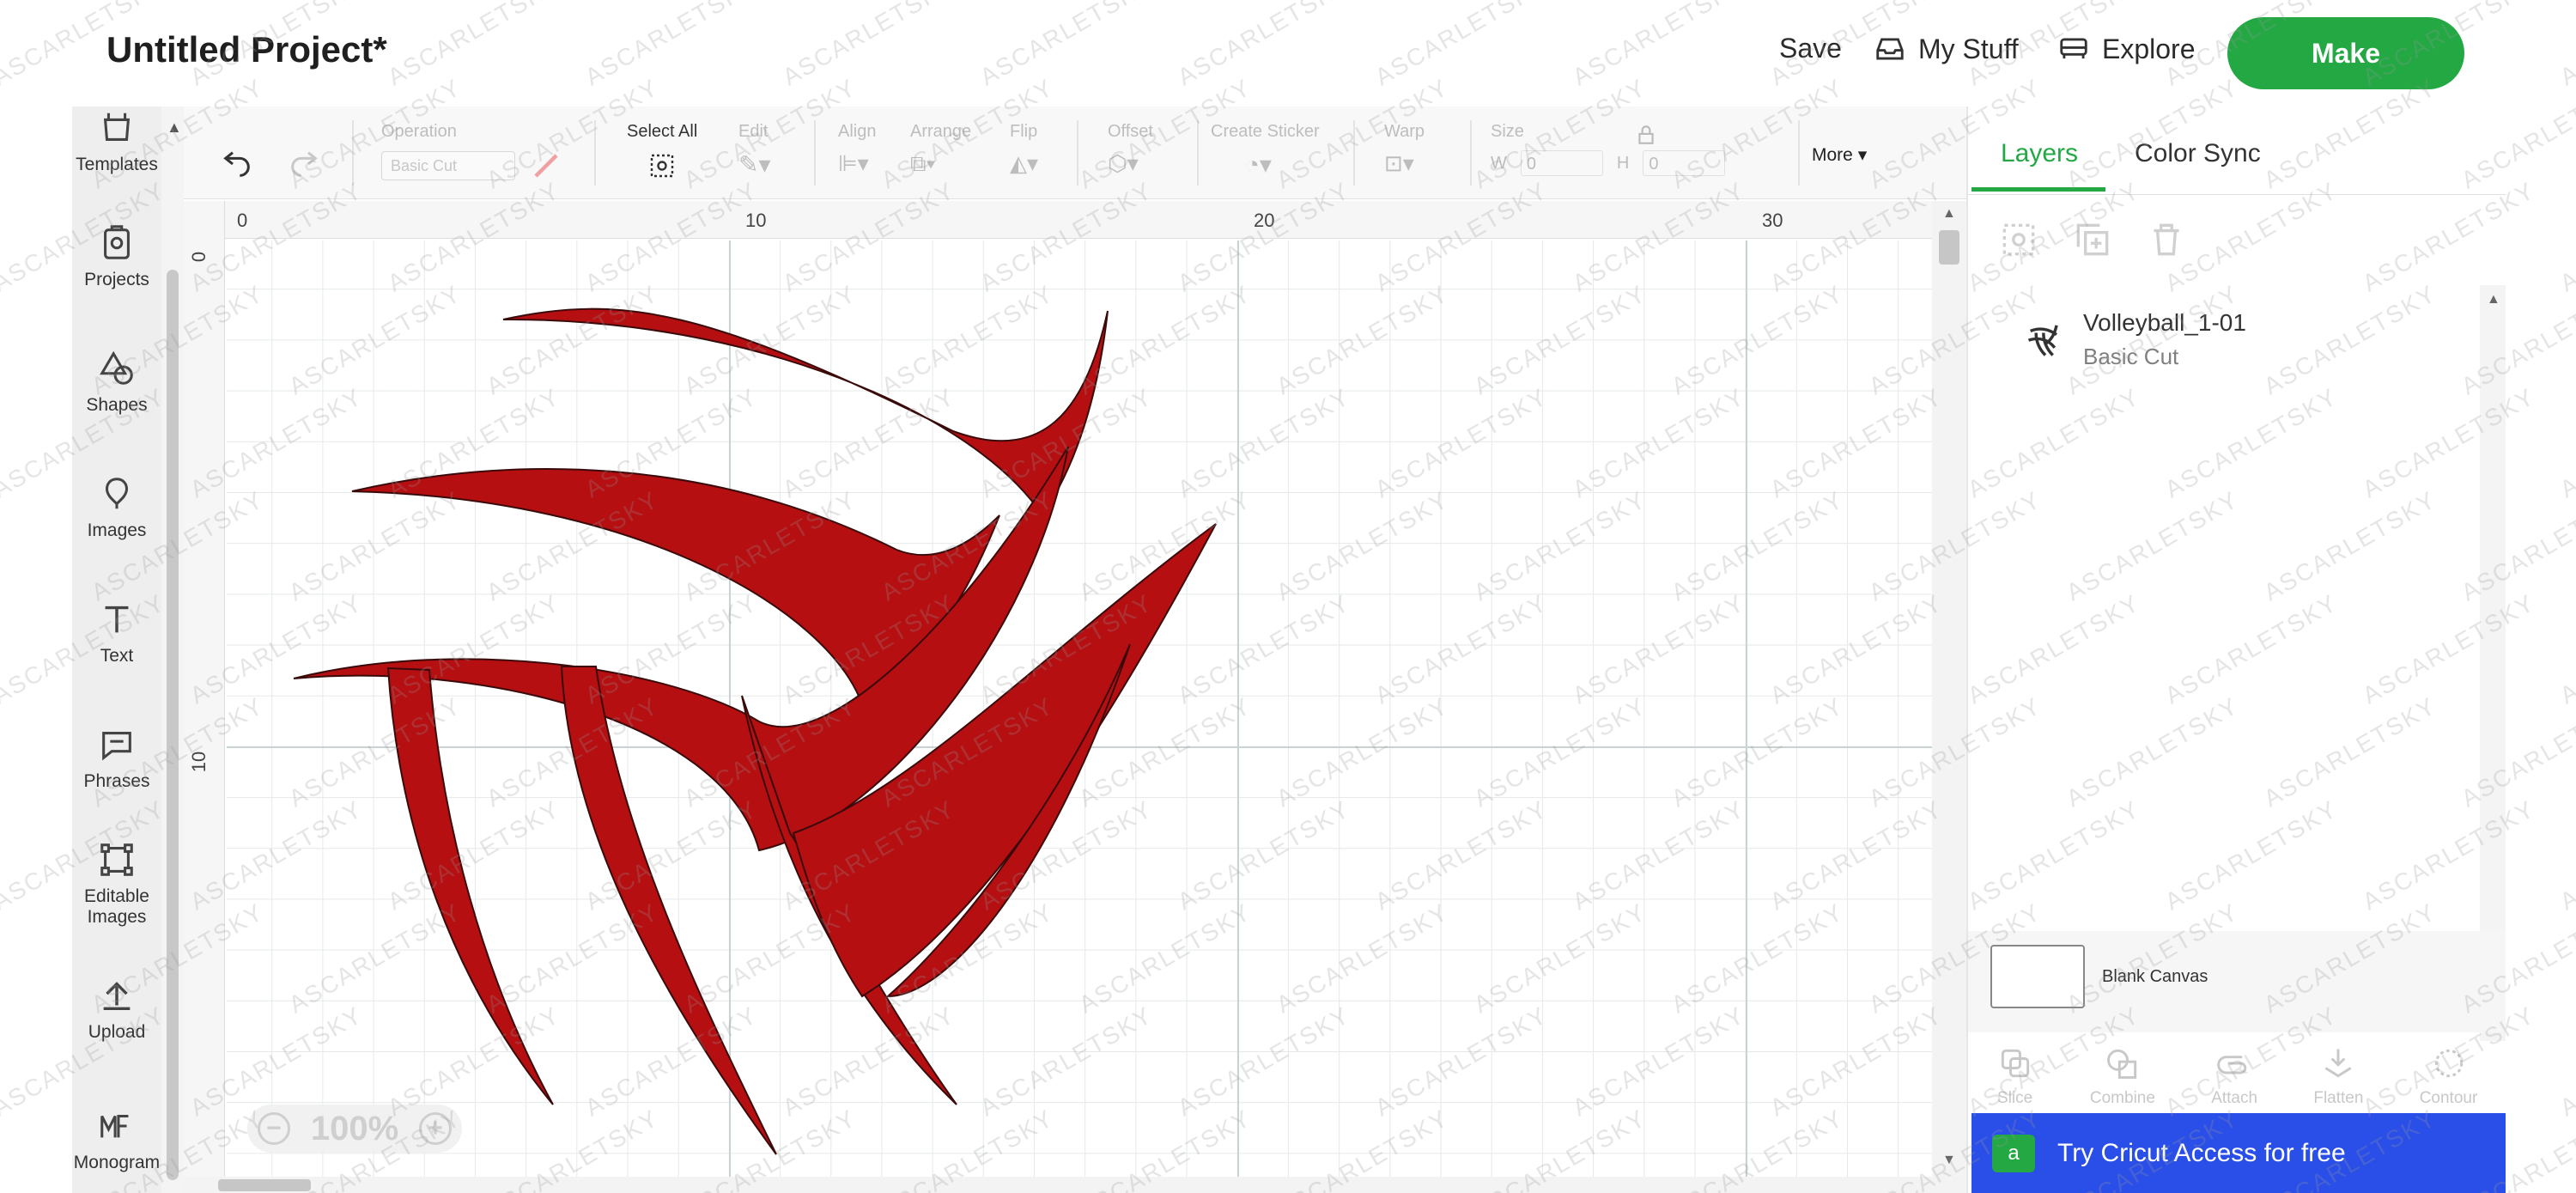  I want to click on redo-icon, so click(304, 160).